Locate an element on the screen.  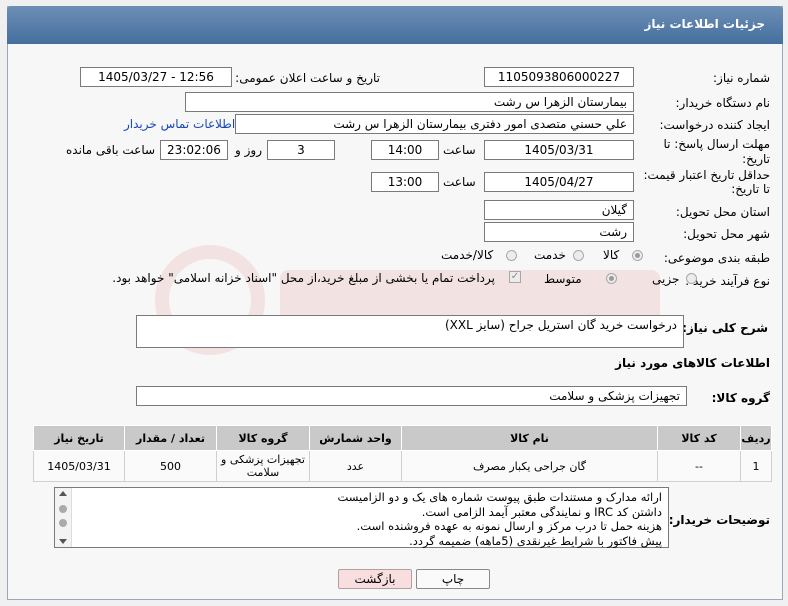
category-radio-both is located at coordinates (511, 255).